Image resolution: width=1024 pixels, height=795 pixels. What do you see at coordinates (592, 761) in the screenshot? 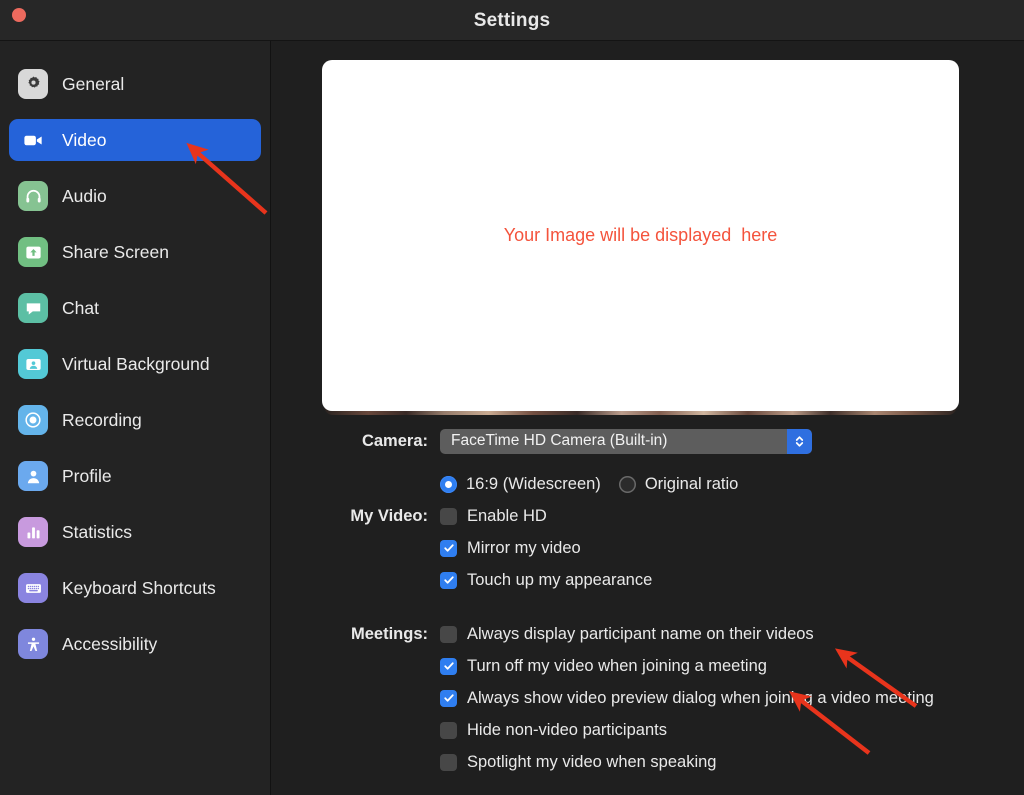
I see `checkbox-label: Spotlight my video when speaking` at bounding box center [592, 761].